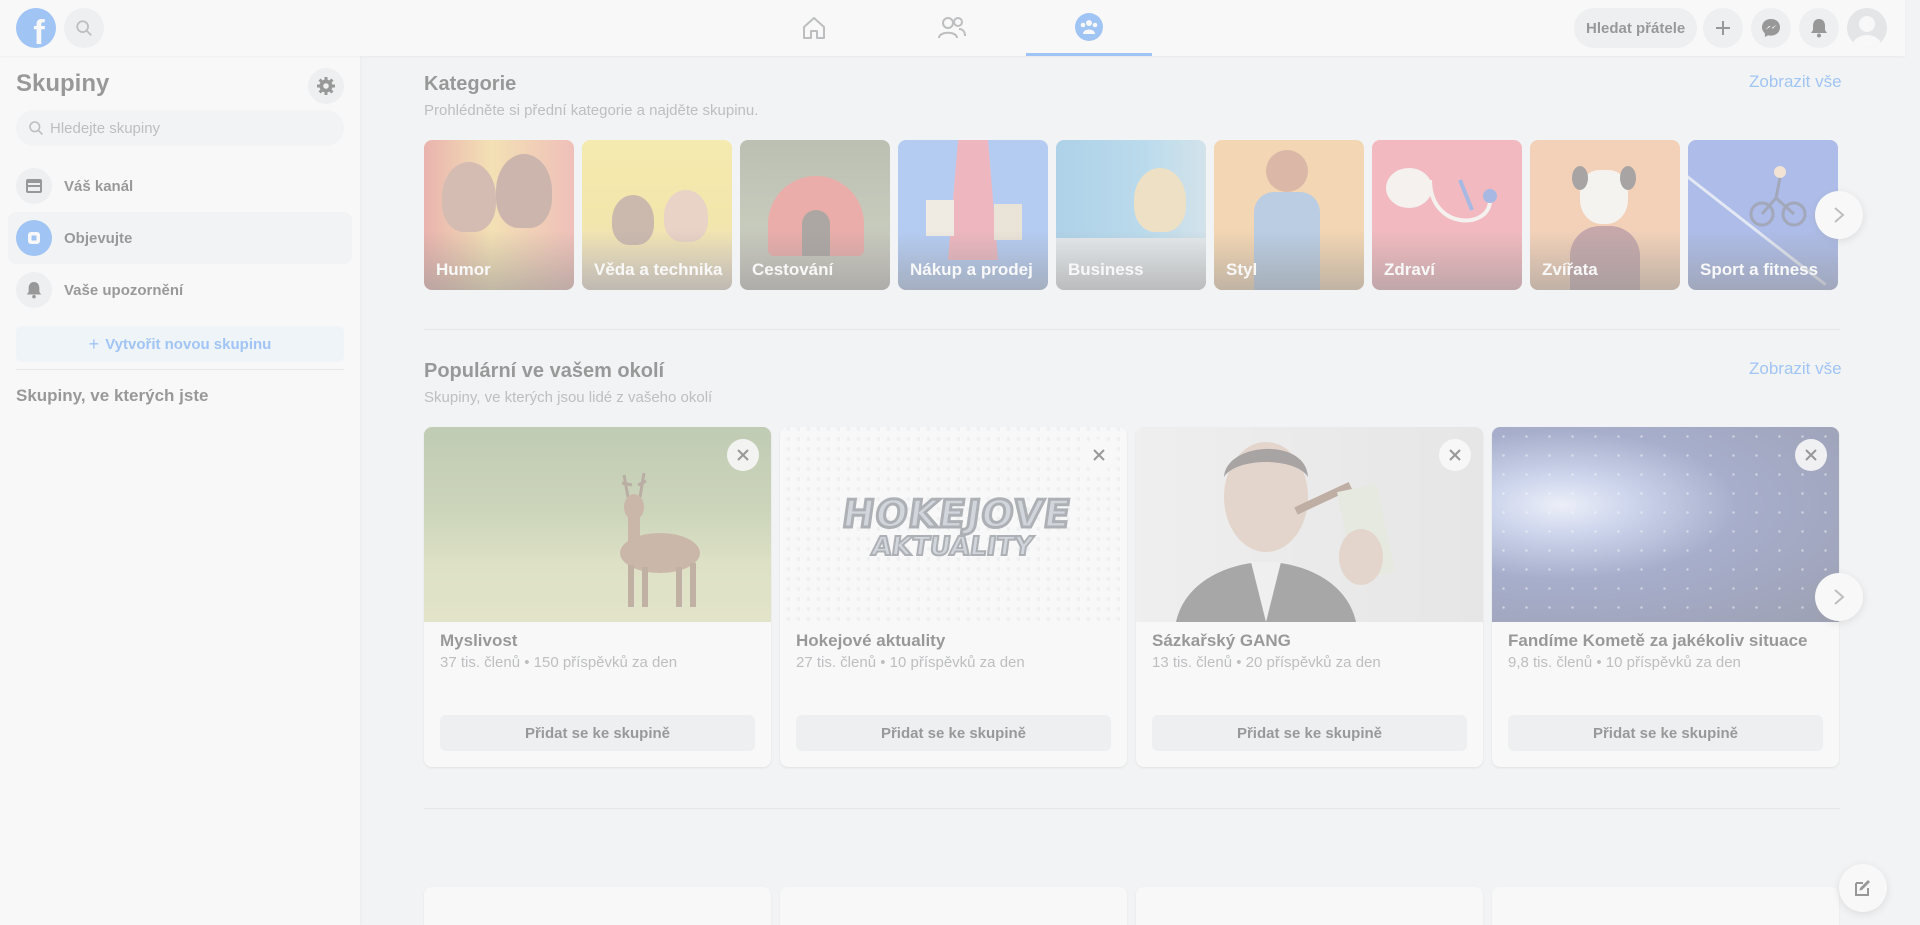  I want to click on category-card-science: Věda a technika, so click(657, 215).